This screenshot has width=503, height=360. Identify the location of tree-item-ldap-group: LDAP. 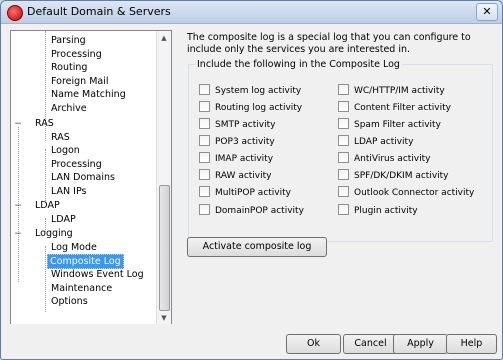
(47, 205).